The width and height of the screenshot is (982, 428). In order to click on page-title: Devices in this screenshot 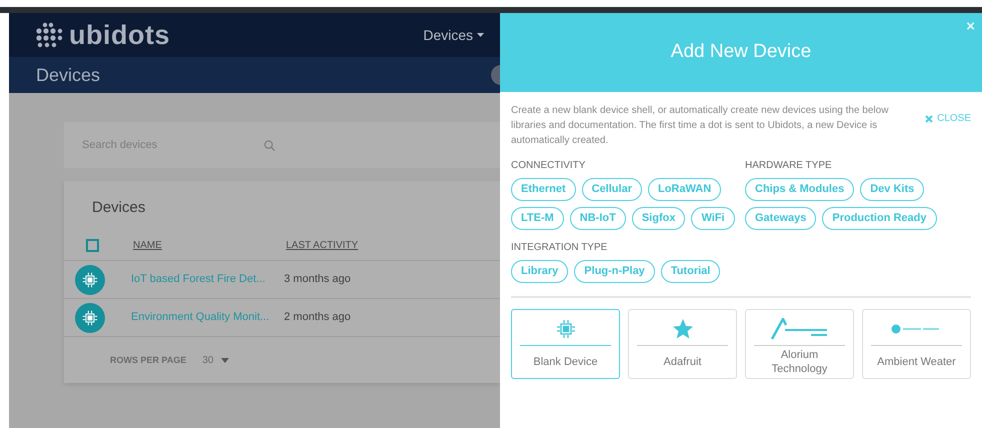, I will do `click(68, 75)`.